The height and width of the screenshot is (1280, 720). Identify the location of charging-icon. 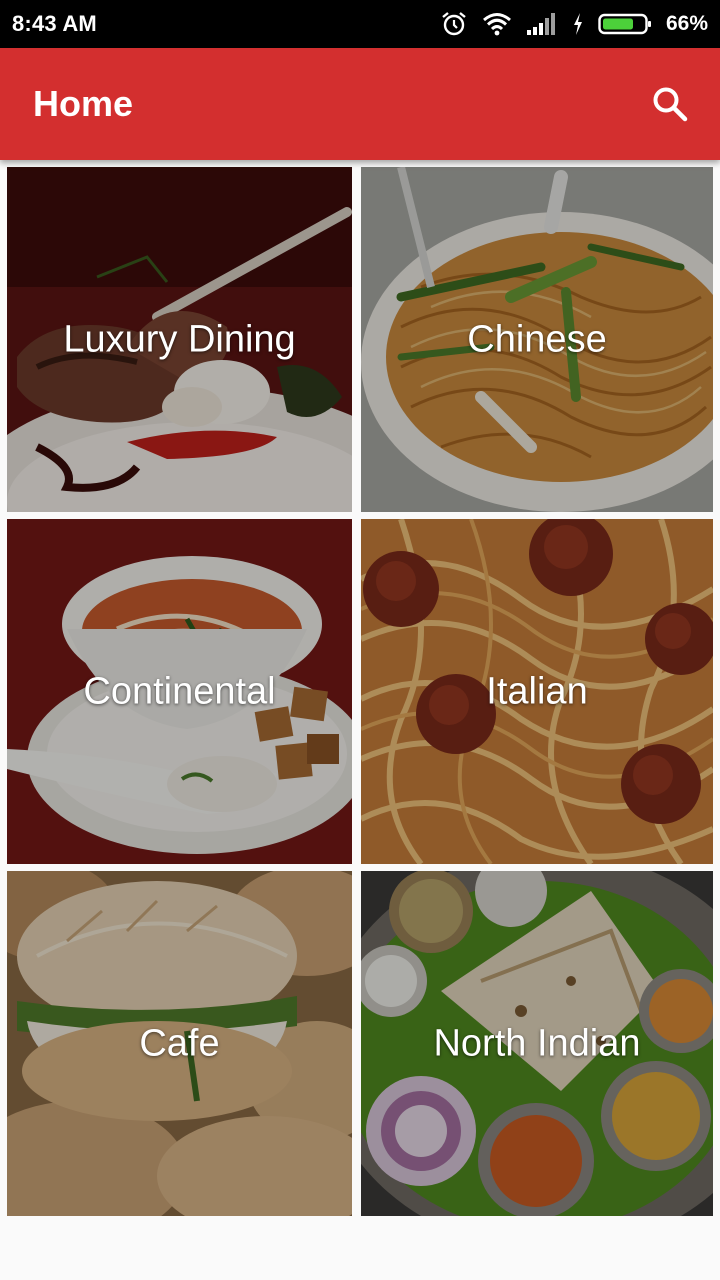
(578, 24).